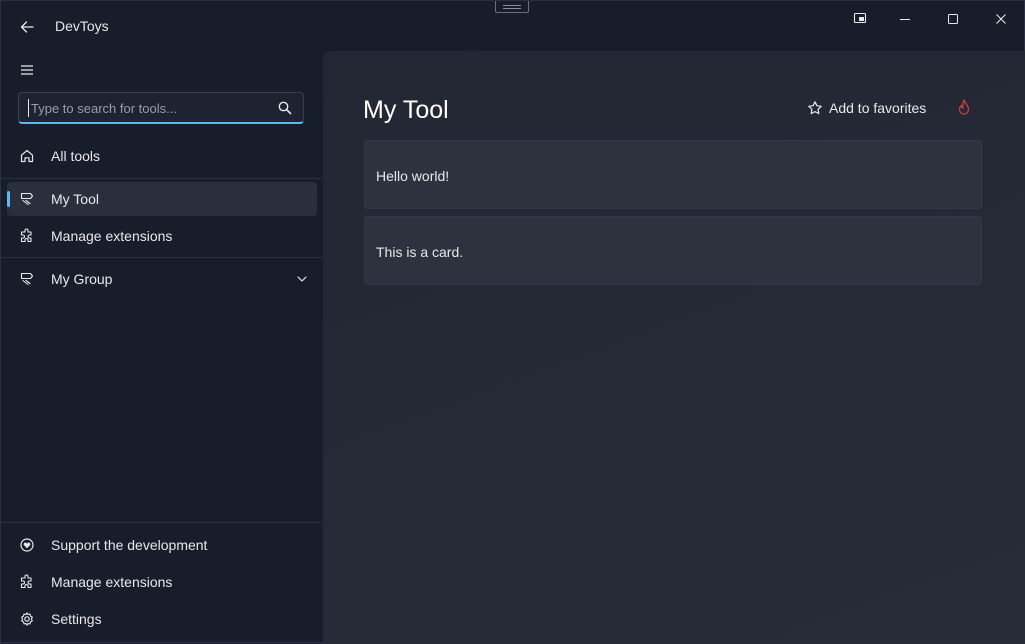  I want to click on sidebar-item-label: My Group, so click(82, 279).